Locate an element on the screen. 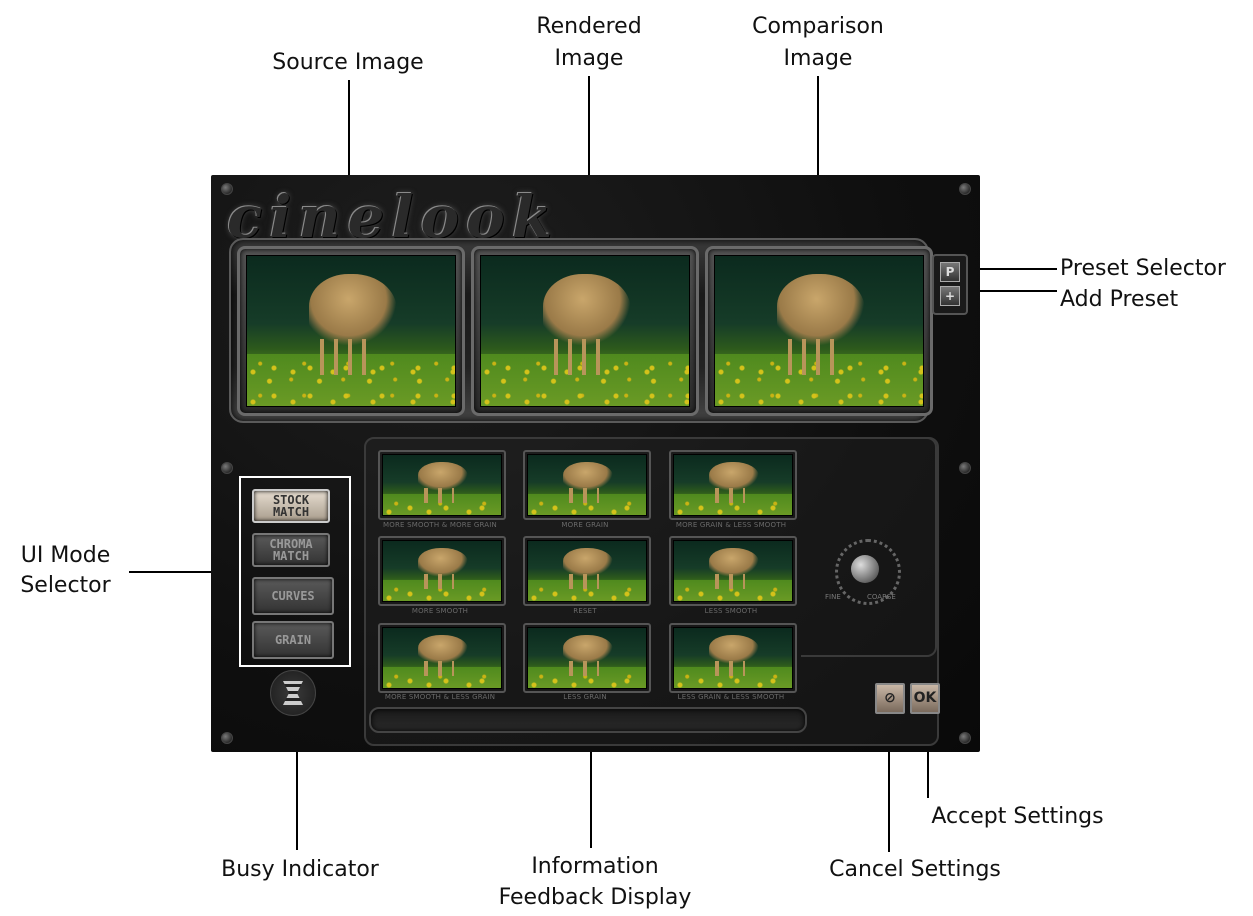 The height and width of the screenshot is (916, 1253). callout-rendered-image-line2: Image is located at coordinates (589, 58).